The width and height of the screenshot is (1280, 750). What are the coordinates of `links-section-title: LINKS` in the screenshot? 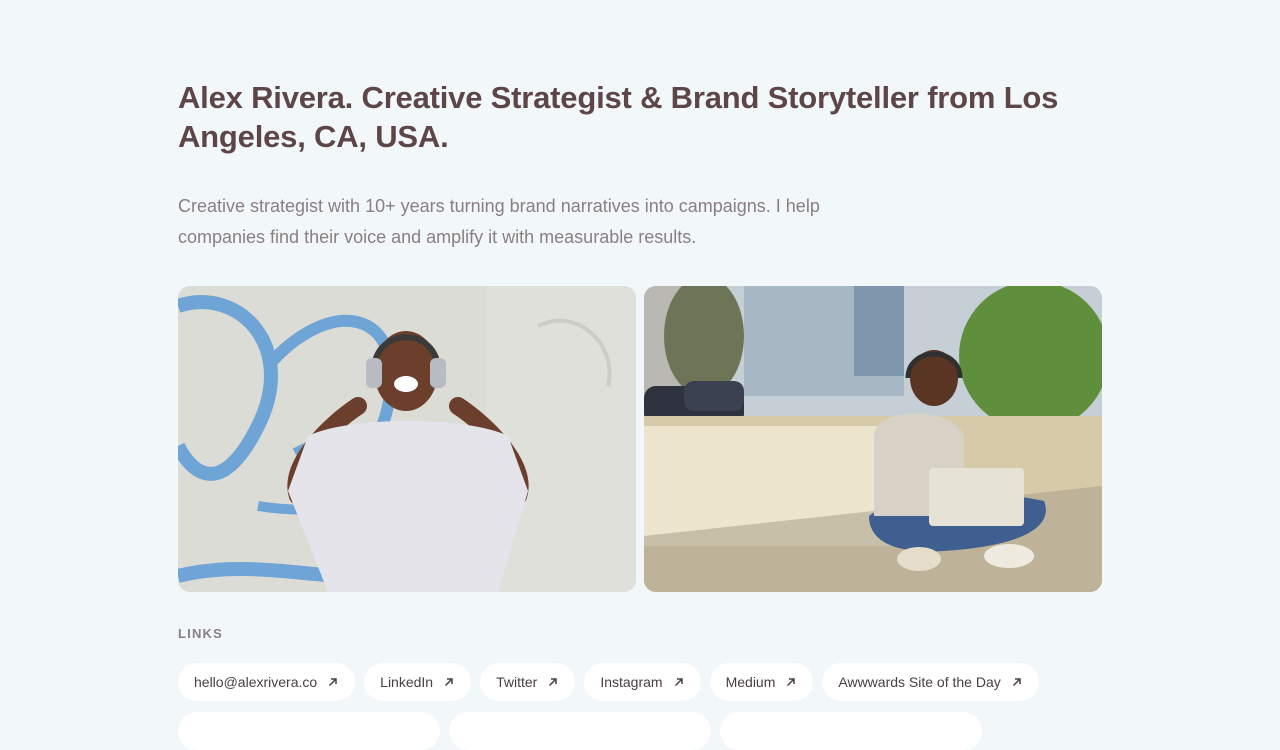 It's located at (200, 633).